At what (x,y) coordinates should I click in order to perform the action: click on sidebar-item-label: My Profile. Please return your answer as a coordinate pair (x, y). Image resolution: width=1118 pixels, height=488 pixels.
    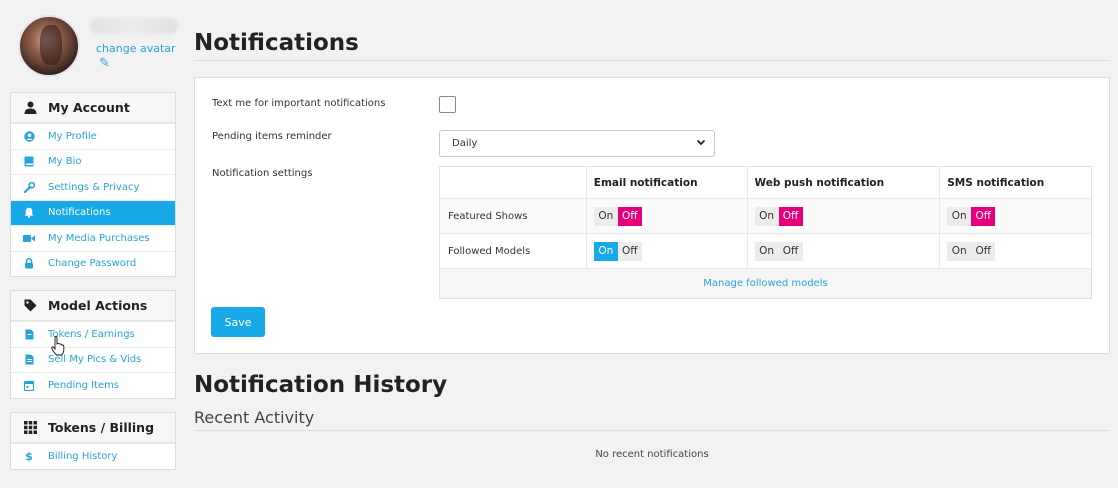
    Looking at the image, I should click on (72, 136).